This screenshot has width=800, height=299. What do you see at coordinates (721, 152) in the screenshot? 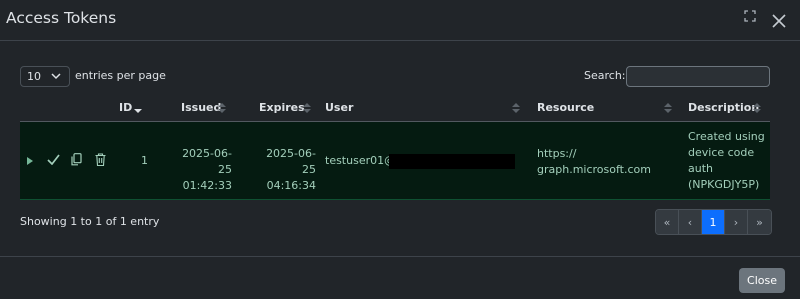
I see `cell-description-line: device code` at bounding box center [721, 152].